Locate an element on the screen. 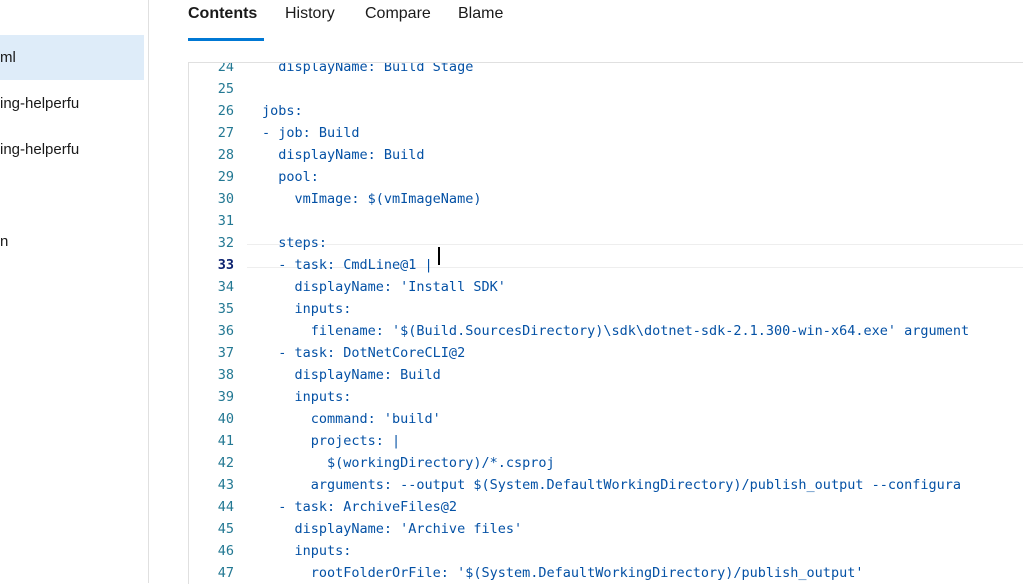 The height and width of the screenshot is (584, 1023). code-text: - task: CmdLine@1 | is located at coordinates (347, 265).